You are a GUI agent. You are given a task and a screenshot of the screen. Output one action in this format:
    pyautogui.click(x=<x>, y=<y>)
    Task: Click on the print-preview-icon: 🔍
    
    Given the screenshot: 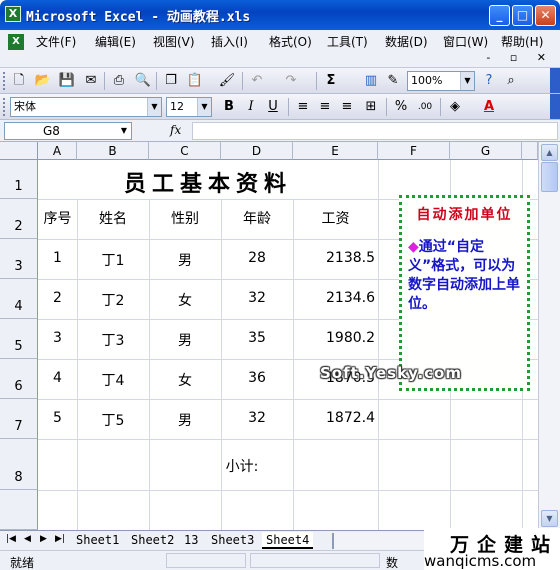 What is the action you would take?
    pyautogui.click(x=143, y=81)
    